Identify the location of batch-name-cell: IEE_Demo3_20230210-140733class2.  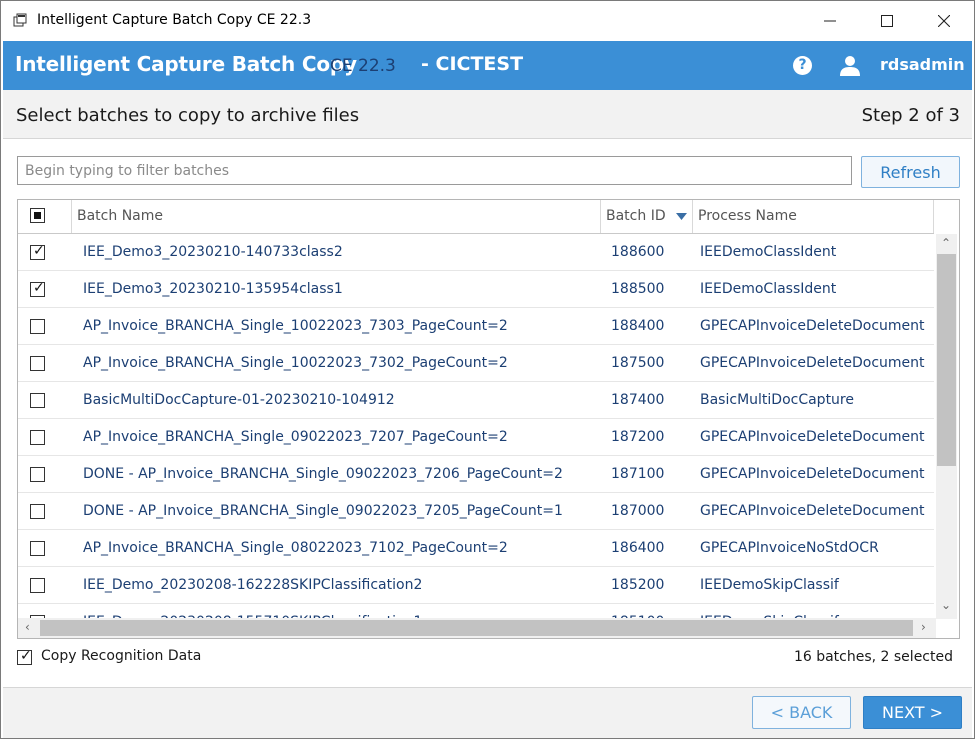
(213, 252).